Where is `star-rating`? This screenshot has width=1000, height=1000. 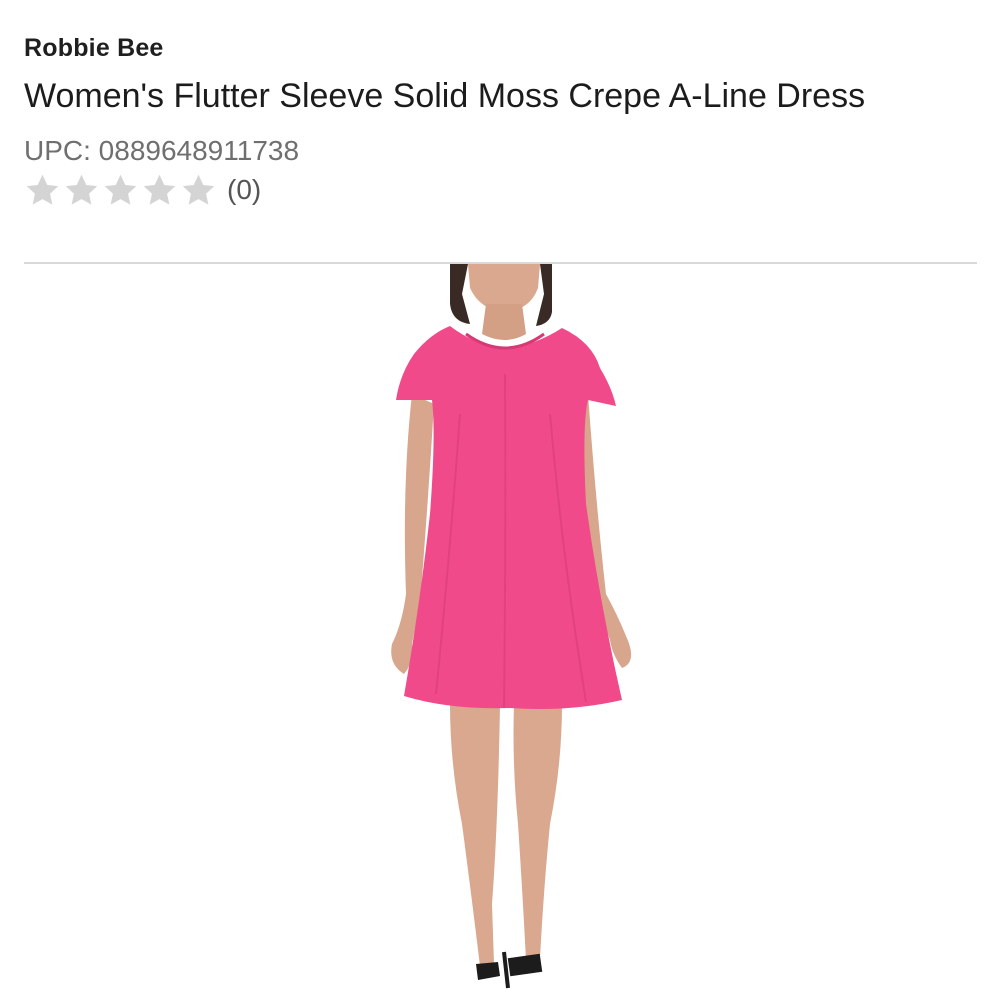
star-rating is located at coordinates (120, 190).